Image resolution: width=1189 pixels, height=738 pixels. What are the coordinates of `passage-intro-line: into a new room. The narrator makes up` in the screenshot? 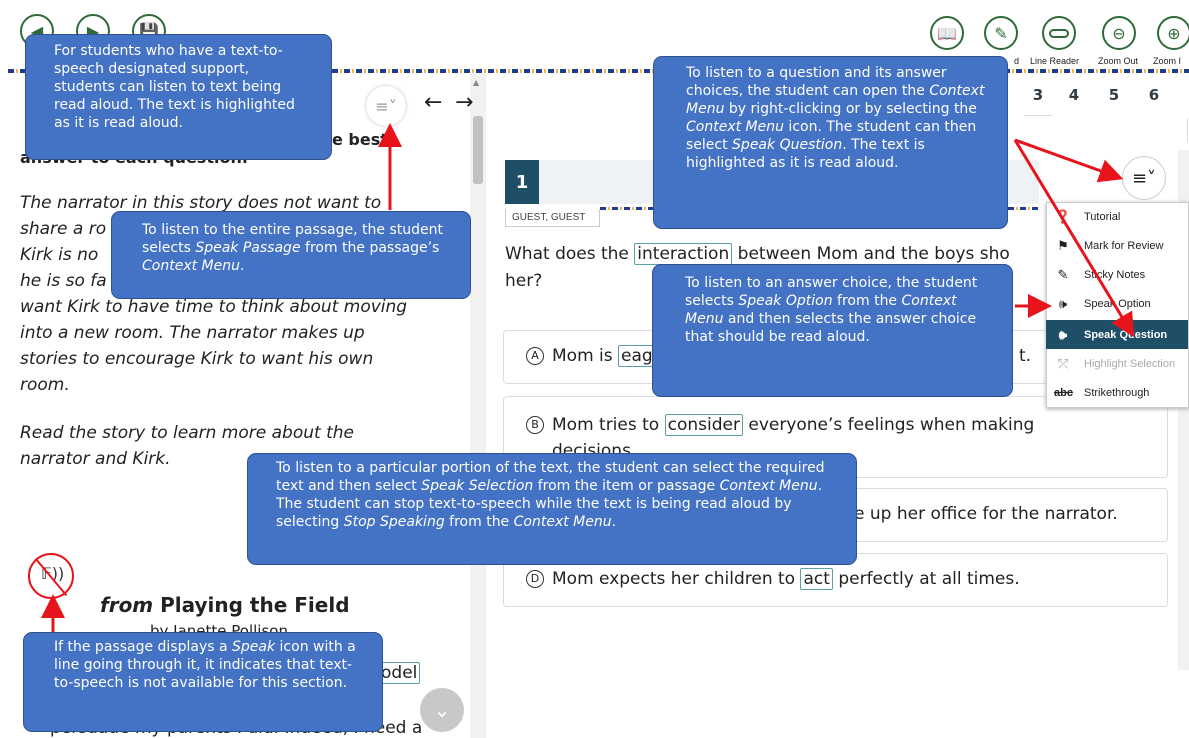 It's located at (192, 333).